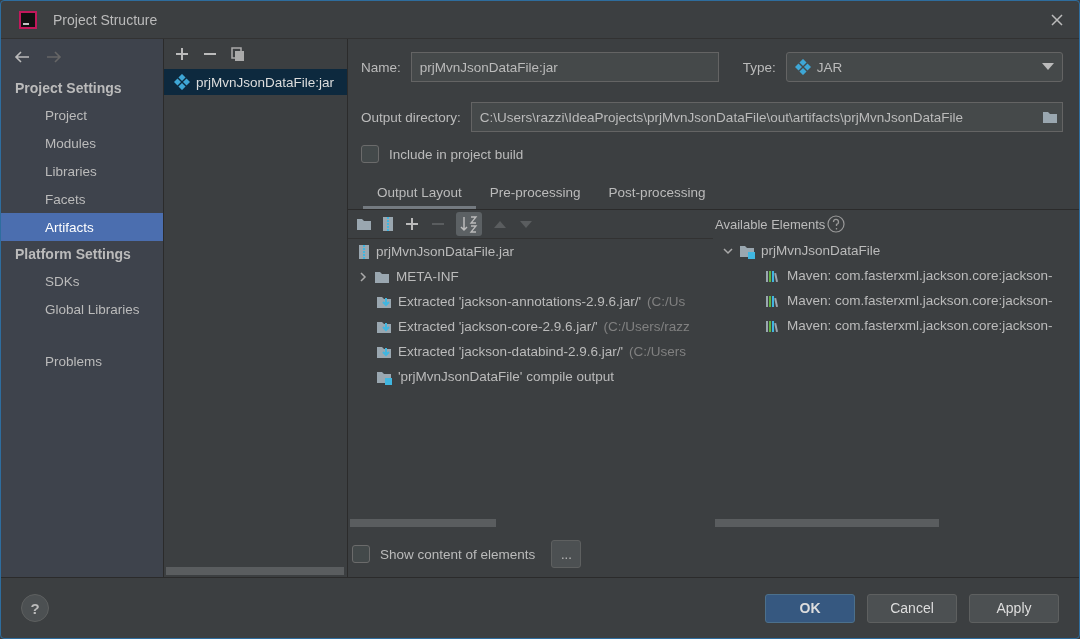 The width and height of the screenshot is (1080, 639). Describe the element at coordinates (924, 67) in the screenshot. I see `type-dropdown: JAR` at that location.